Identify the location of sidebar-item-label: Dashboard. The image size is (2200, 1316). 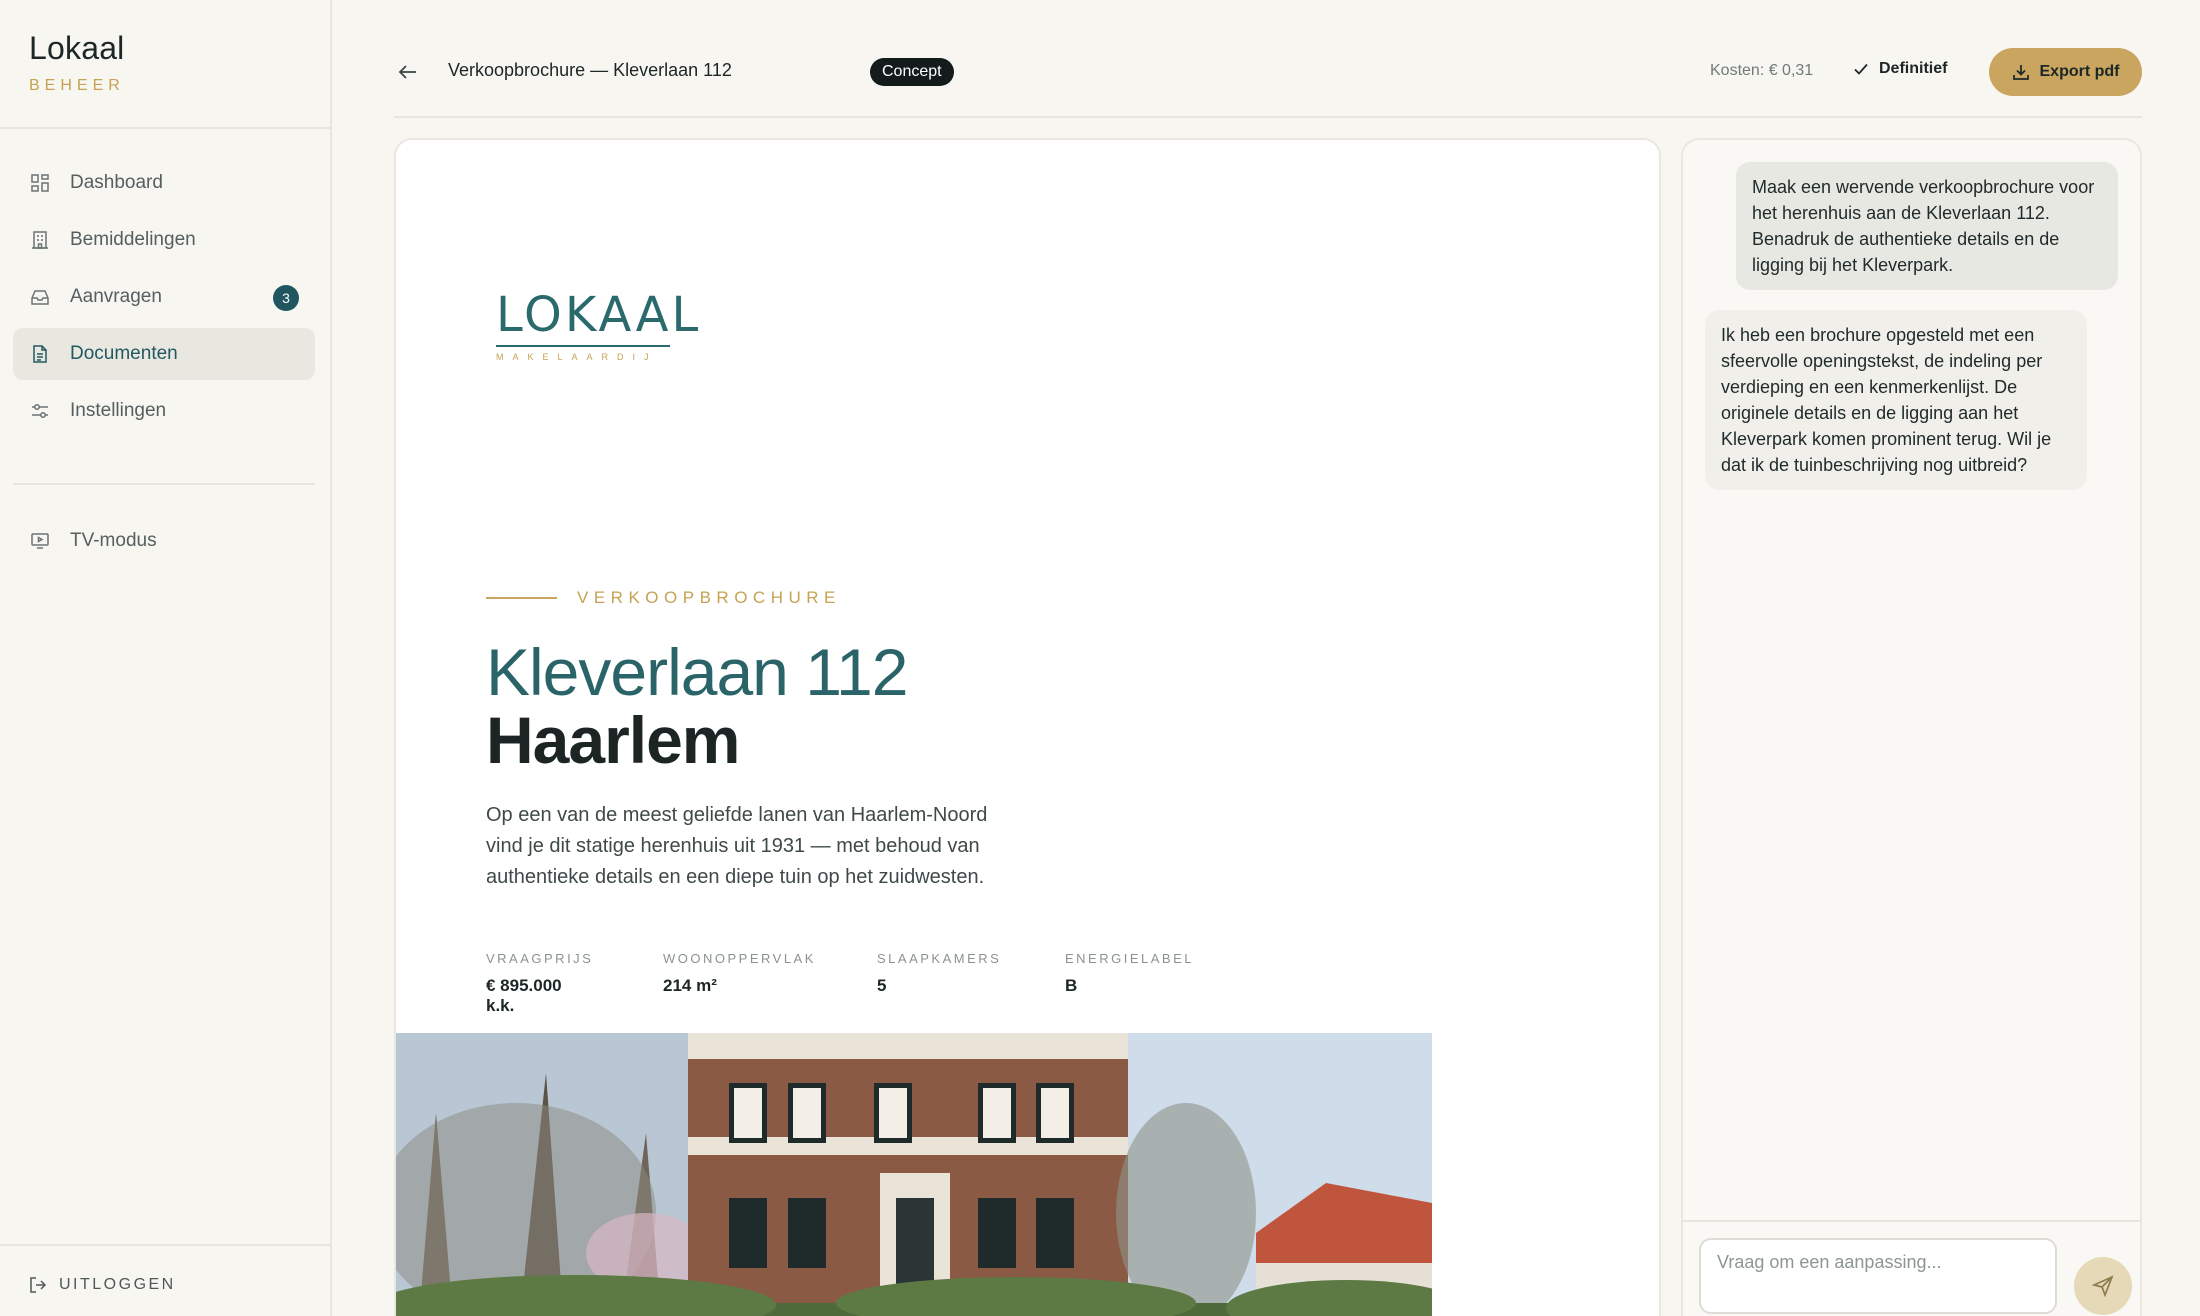
(116, 182).